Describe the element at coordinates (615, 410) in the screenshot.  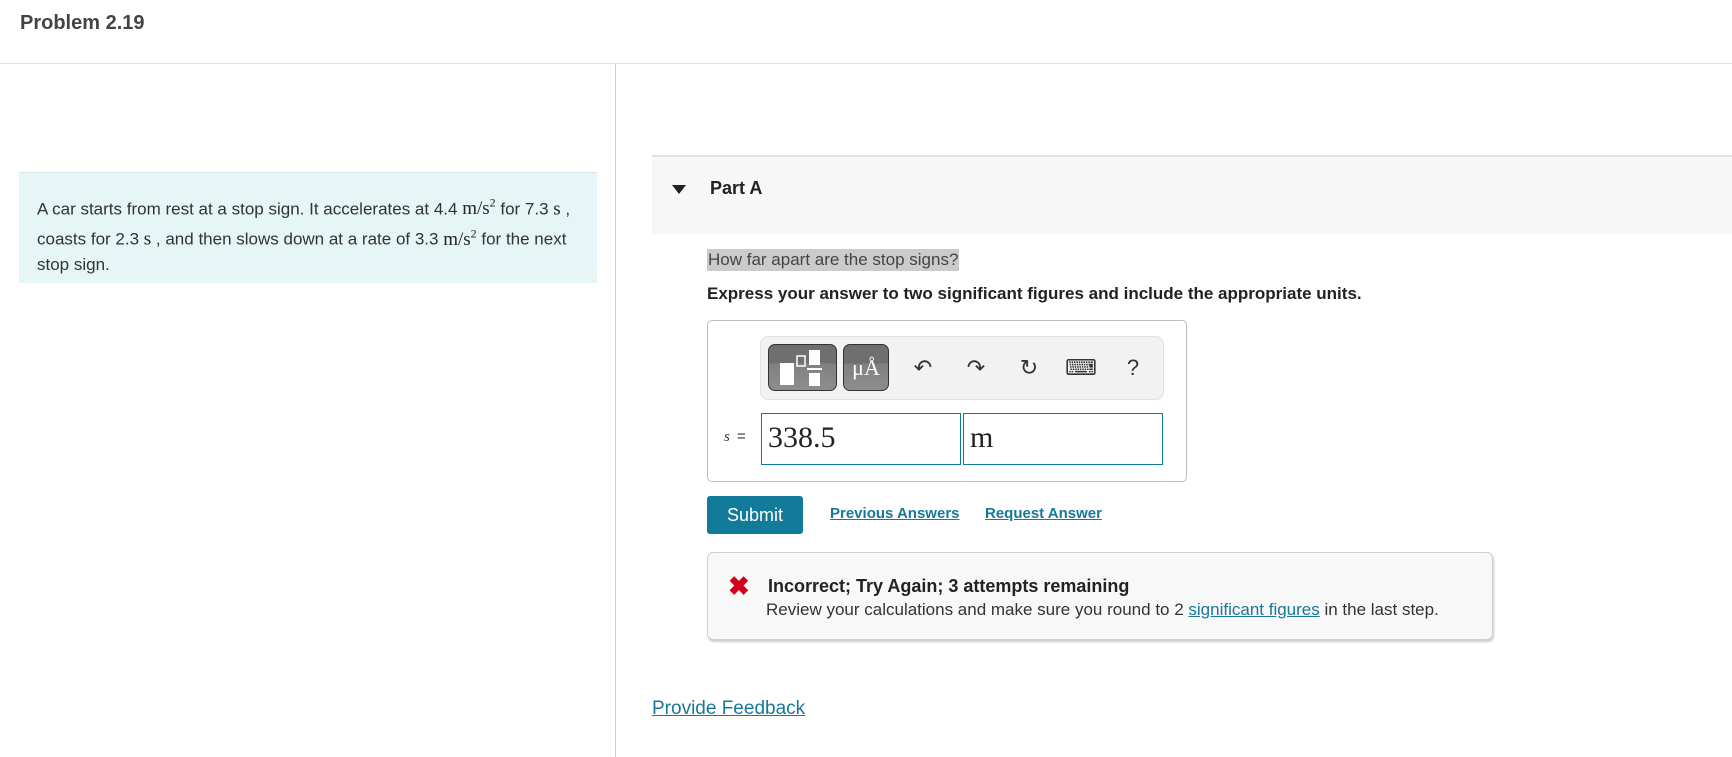
I see `column-divider` at that location.